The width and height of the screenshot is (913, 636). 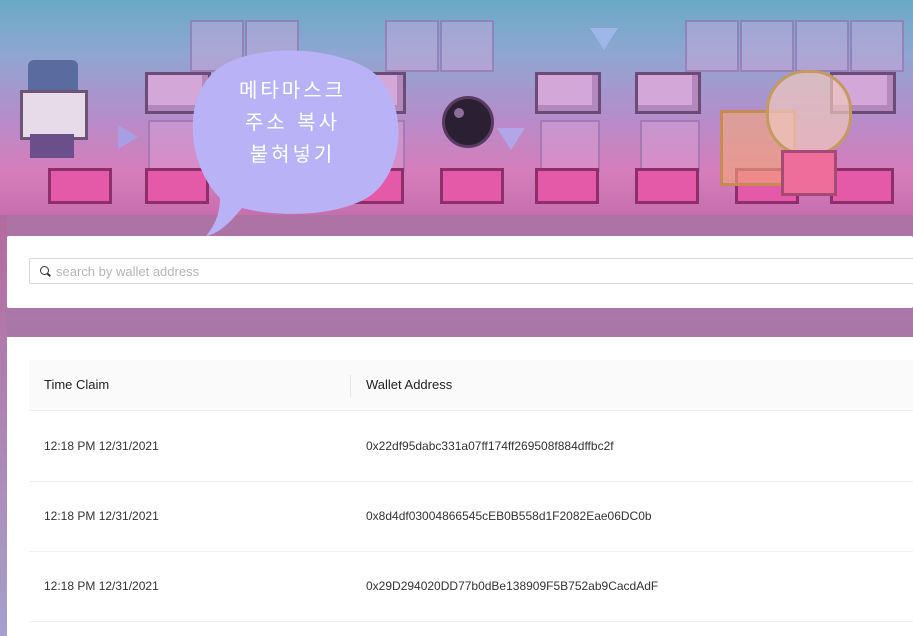 I want to click on column-divider, so click(x=350, y=386).